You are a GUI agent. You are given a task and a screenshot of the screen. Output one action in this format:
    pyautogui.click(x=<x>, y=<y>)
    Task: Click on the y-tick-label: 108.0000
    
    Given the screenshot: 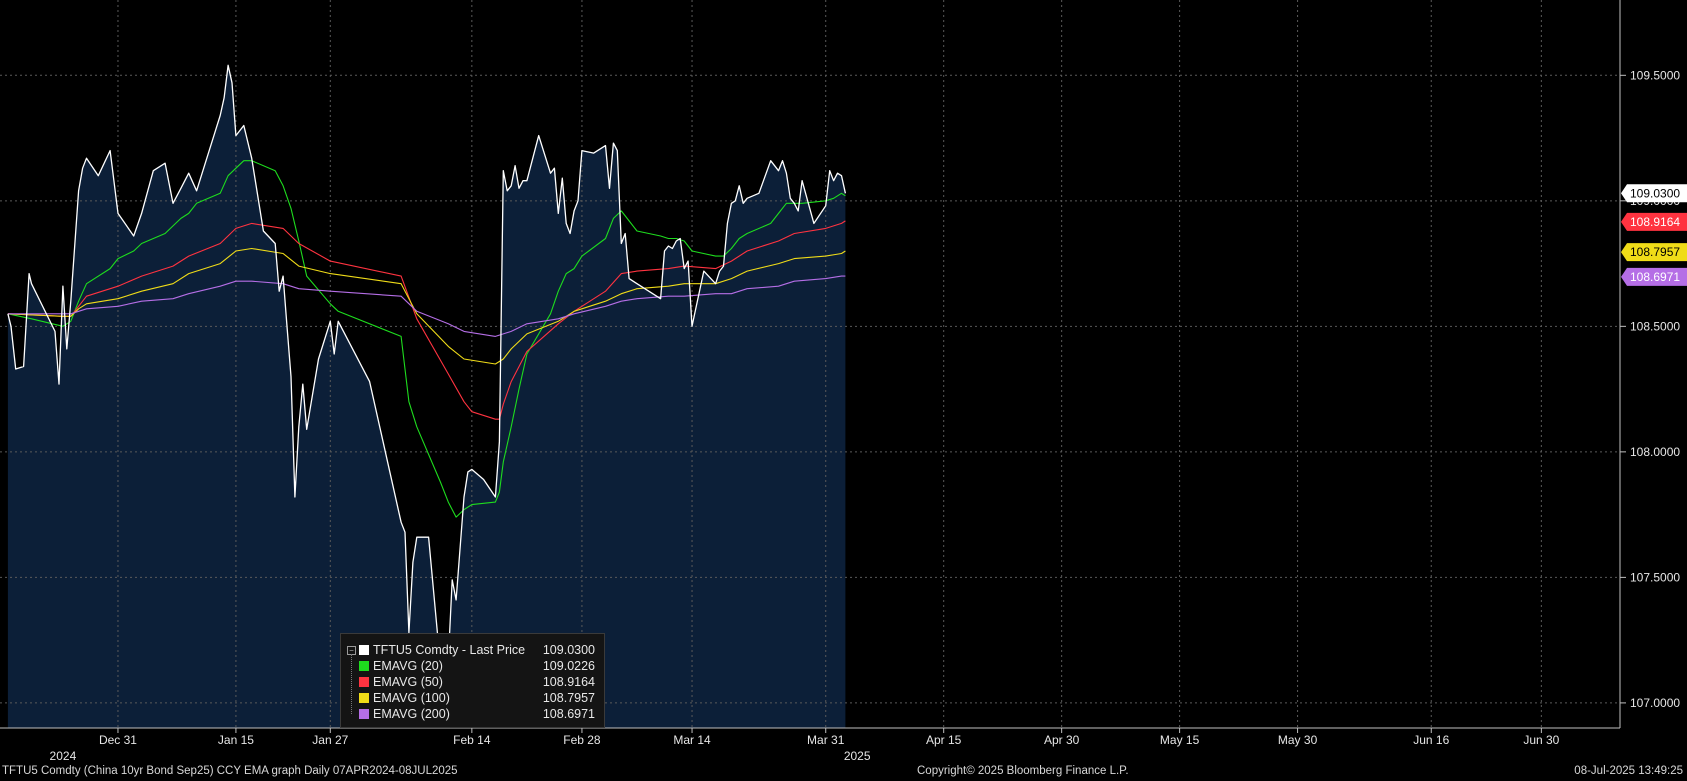 What is the action you would take?
    pyautogui.click(x=1655, y=452)
    